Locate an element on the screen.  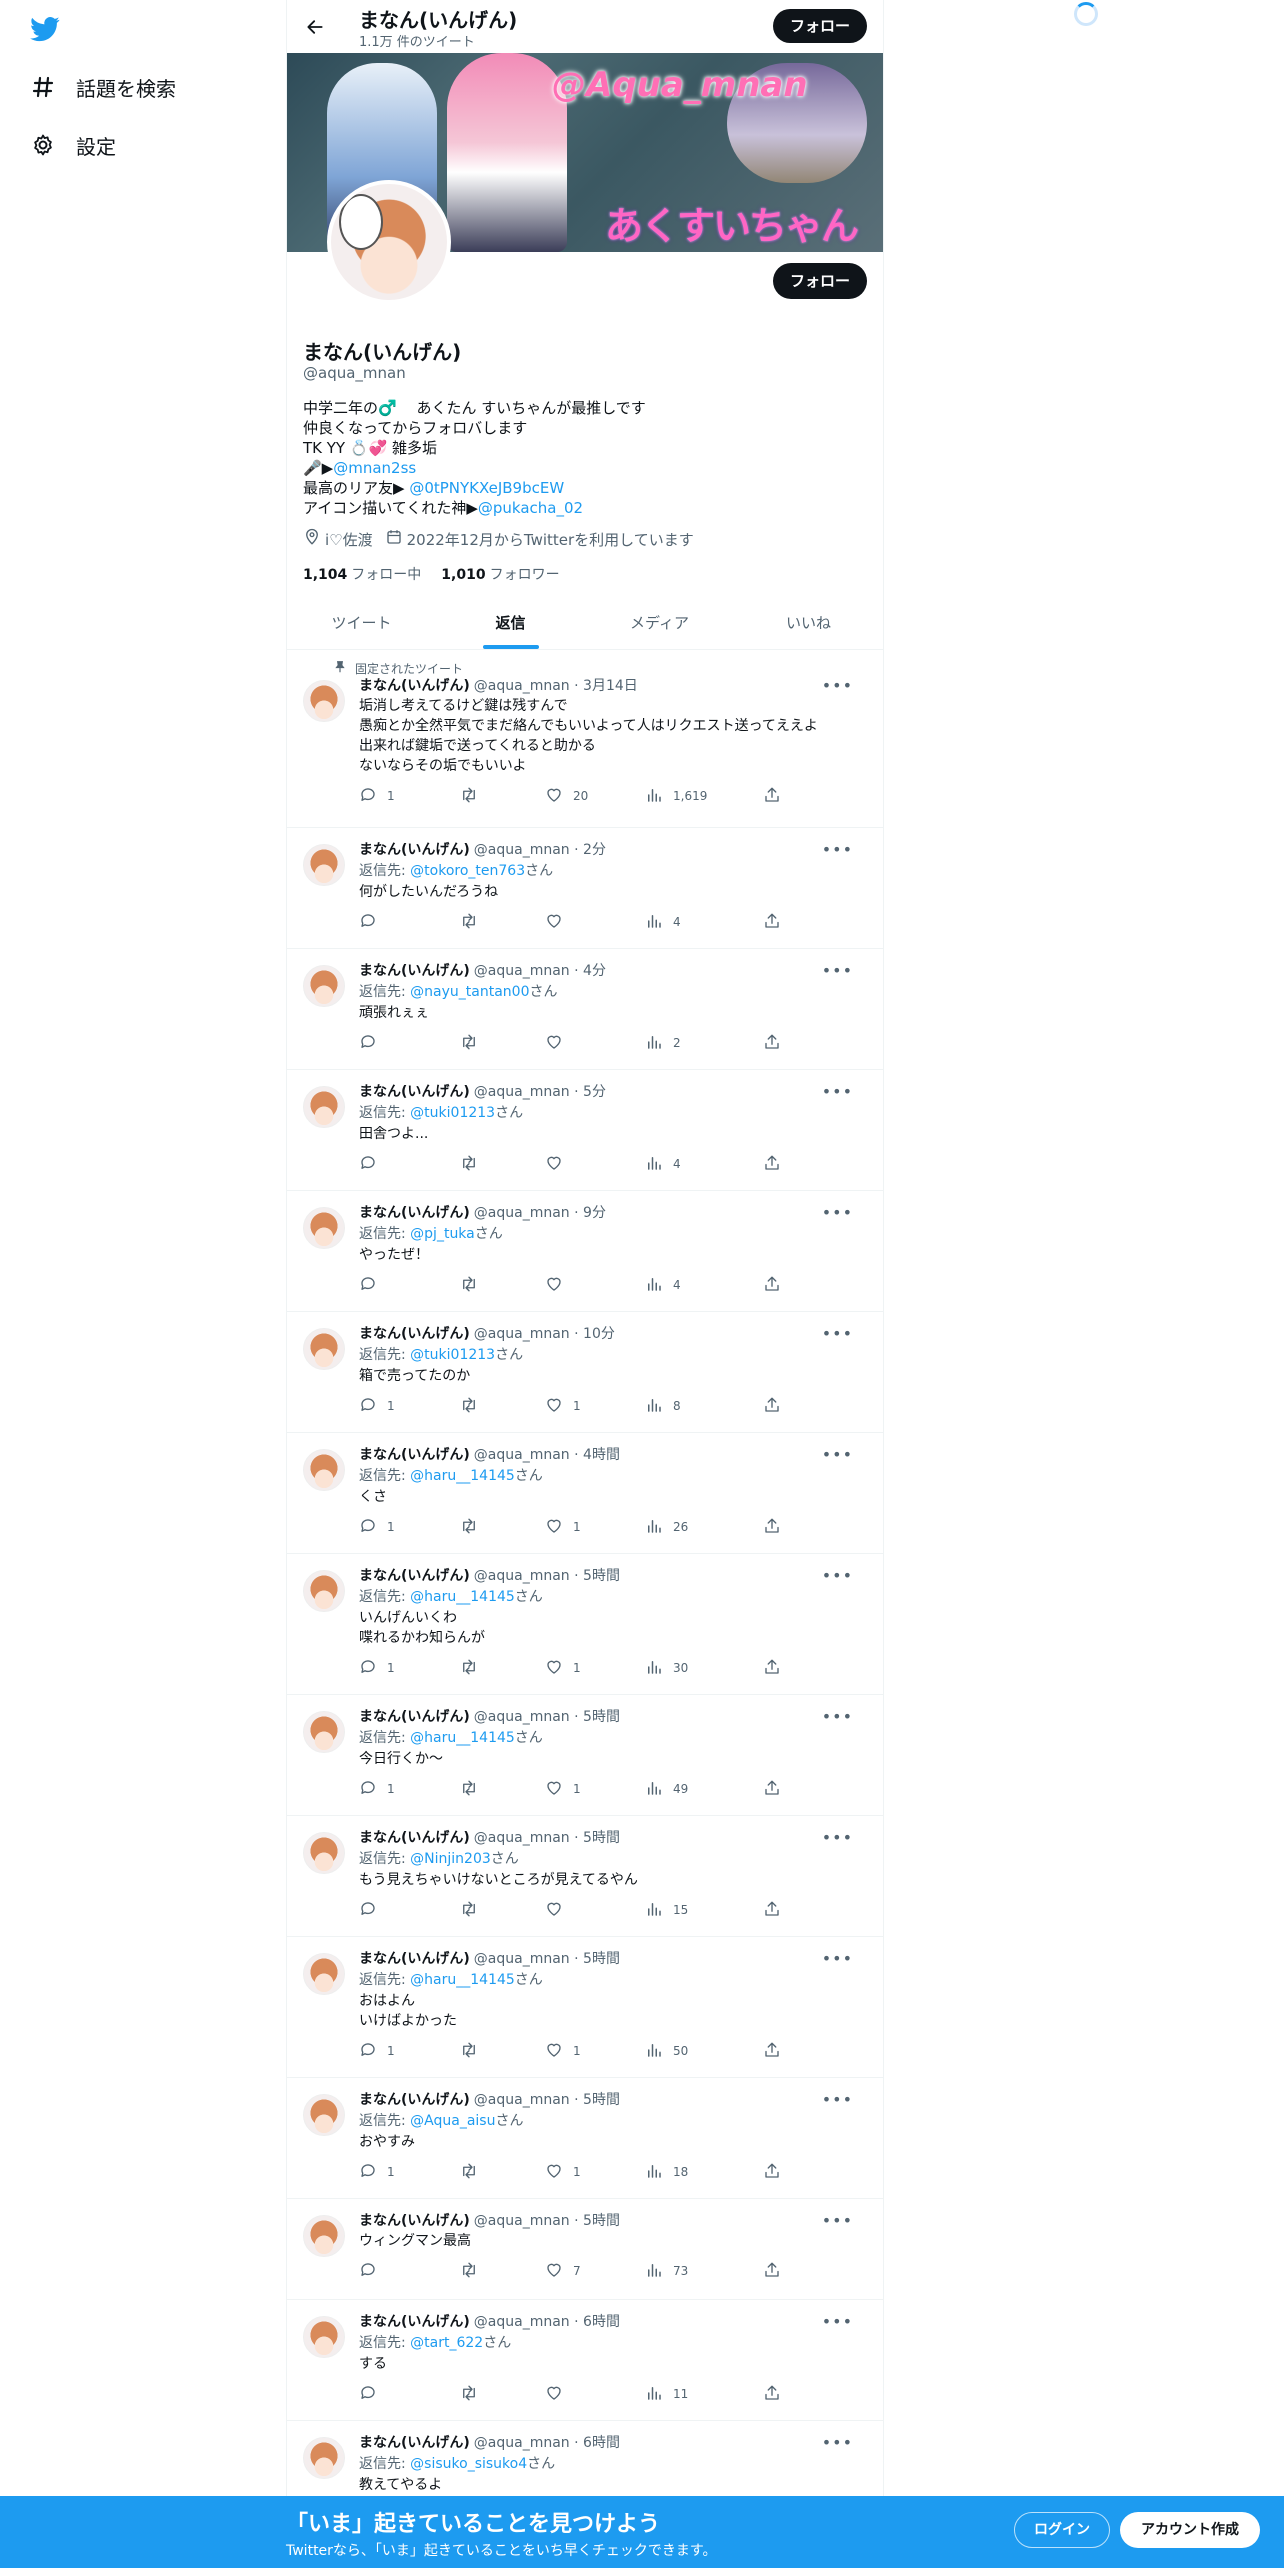
views-button: 73 is located at coordinates (666, 2271).